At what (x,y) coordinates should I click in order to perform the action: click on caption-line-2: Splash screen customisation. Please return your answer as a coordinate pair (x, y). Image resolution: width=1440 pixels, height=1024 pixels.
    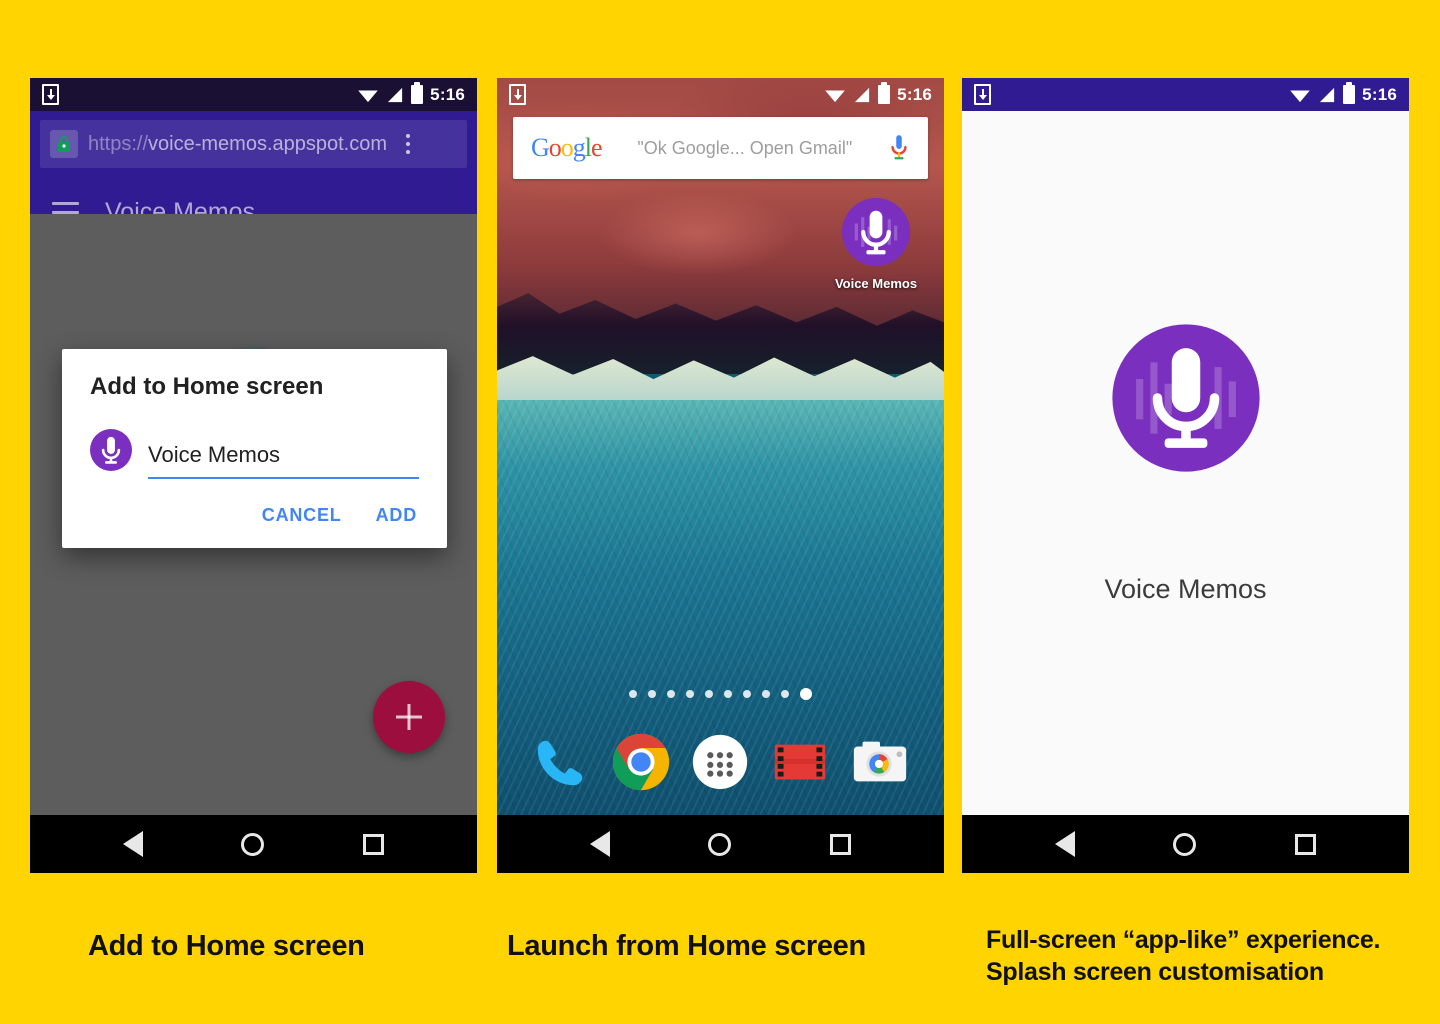
    Looking at the image, I should click on (1155, 972).